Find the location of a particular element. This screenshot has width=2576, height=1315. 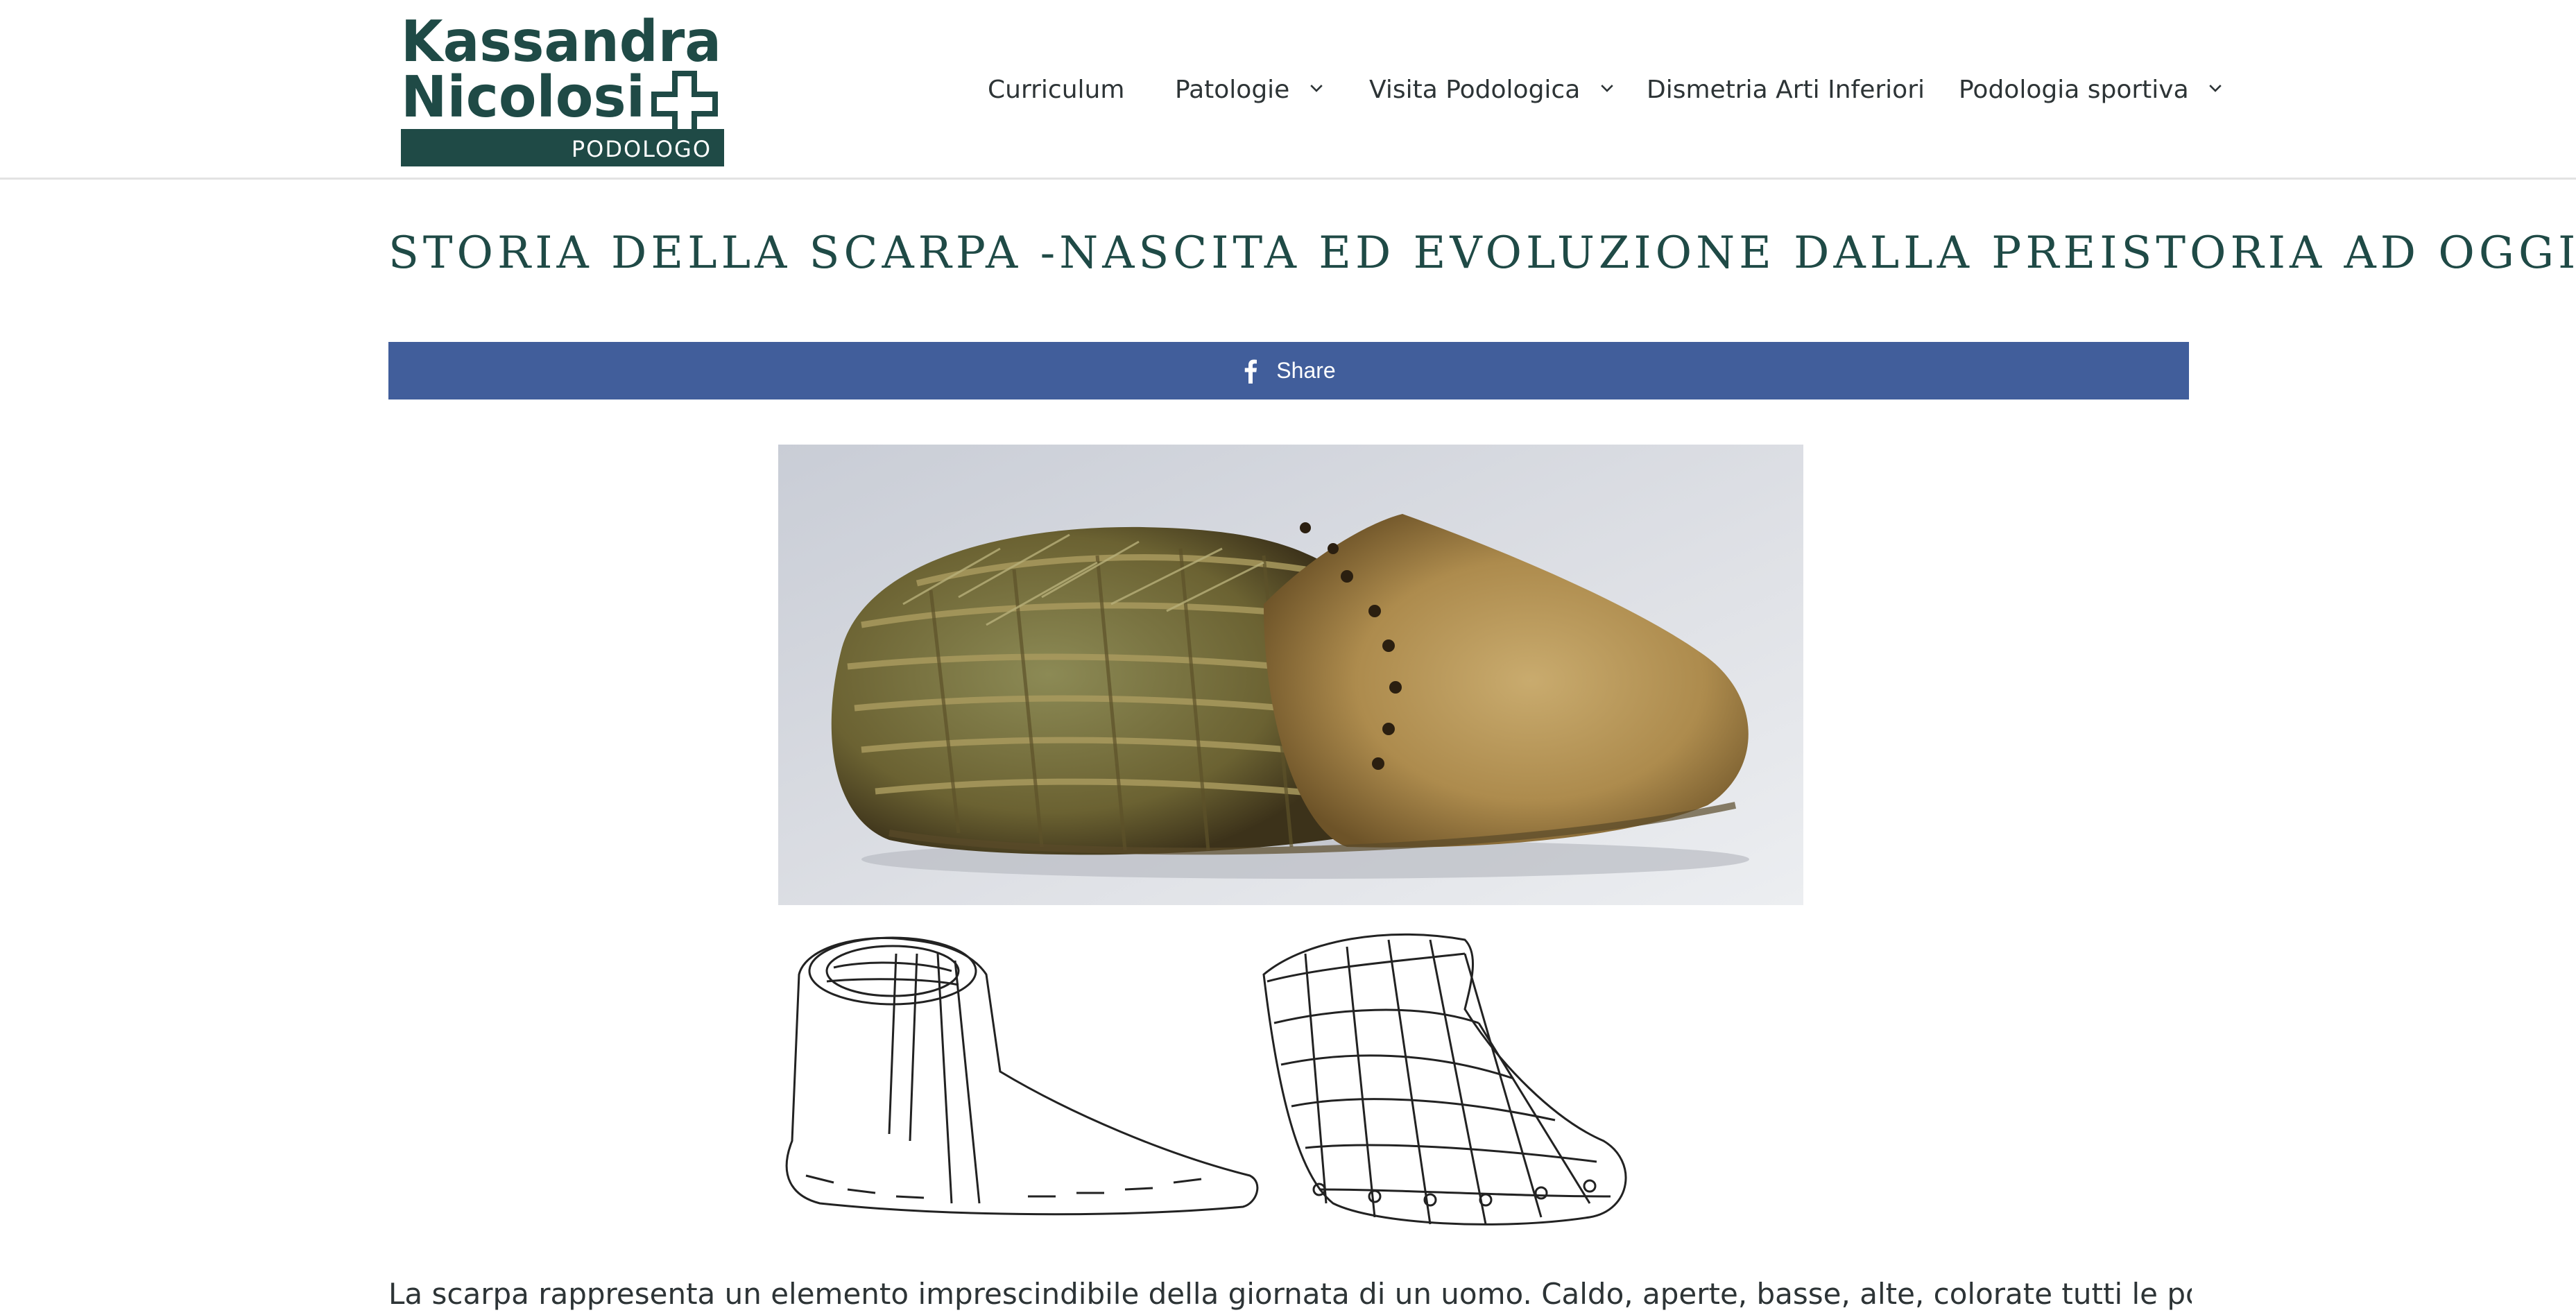

facebook-share-button: Share is located at coordinates (1288, 370).